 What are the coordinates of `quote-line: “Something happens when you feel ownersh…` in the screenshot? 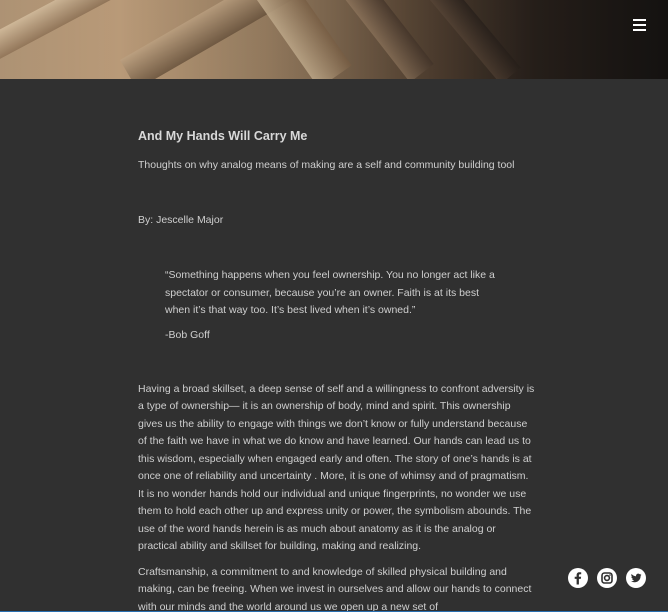 It's located at (330, 275).